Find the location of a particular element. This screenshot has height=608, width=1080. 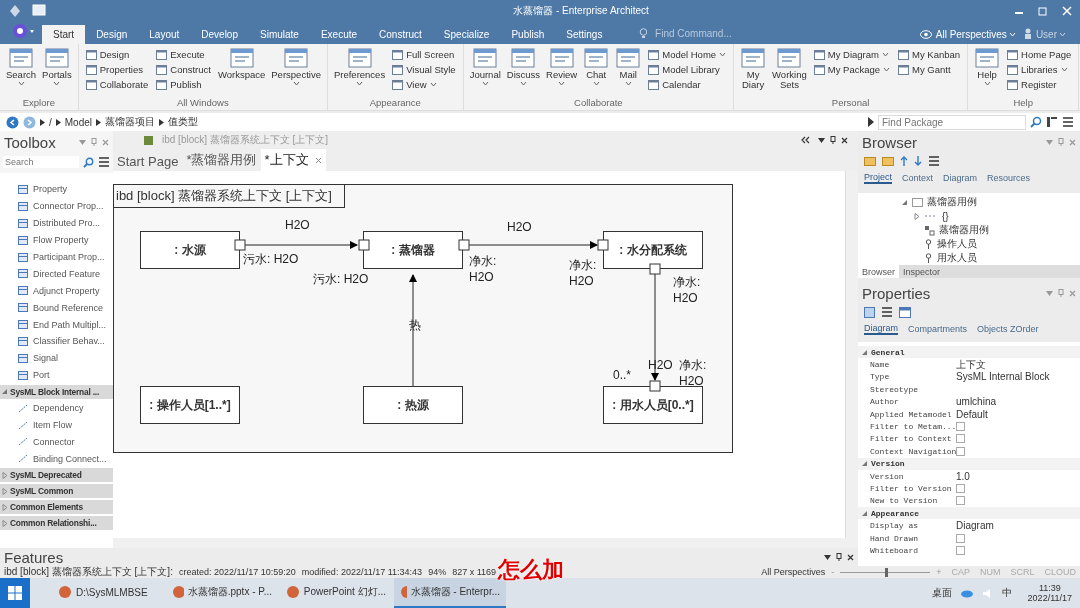

ribbon-button: Publish is located at coordinates (183, 84).